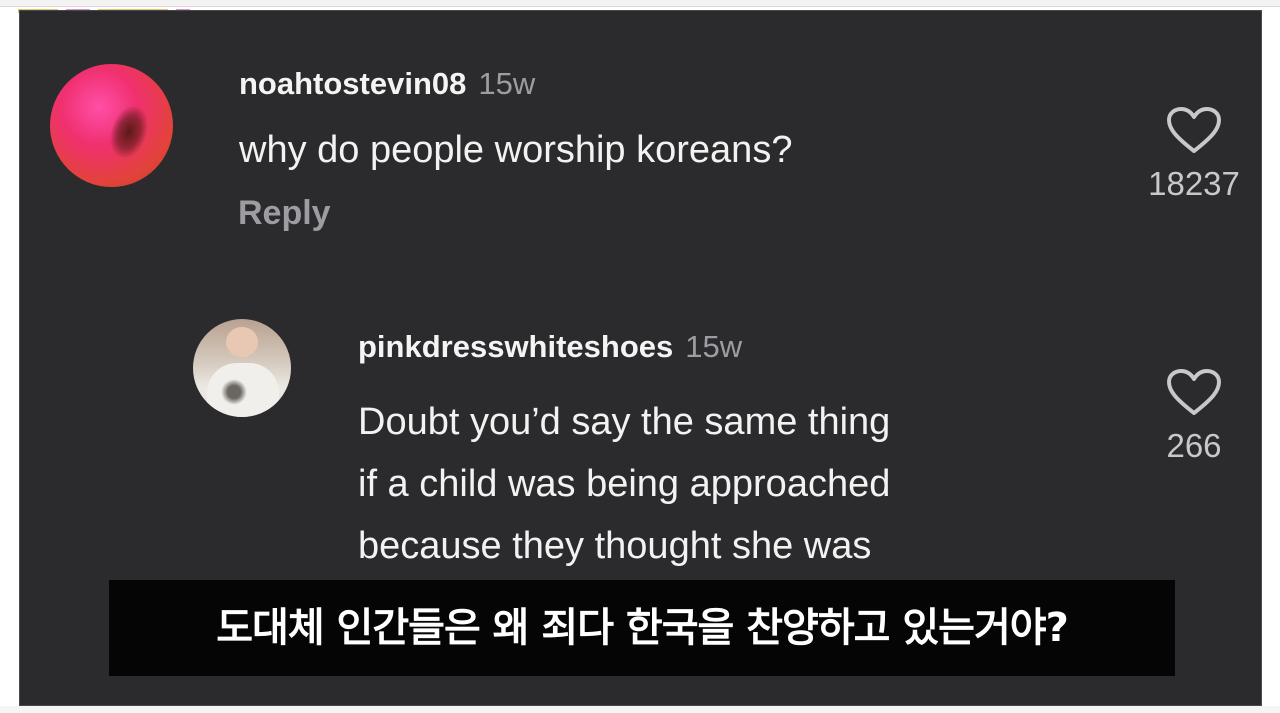 The width and height of the screenshot is (1280, 713). Describe the element at coordinates (1194, 155) in the screenshot. I see `like-button: 18237` at that location.